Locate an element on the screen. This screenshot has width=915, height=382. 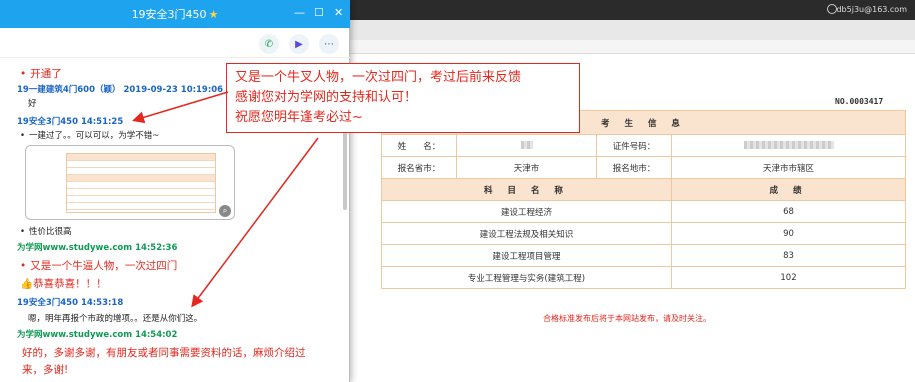
area-value: 天津市市辖区 is located at coordinates (788, 167).